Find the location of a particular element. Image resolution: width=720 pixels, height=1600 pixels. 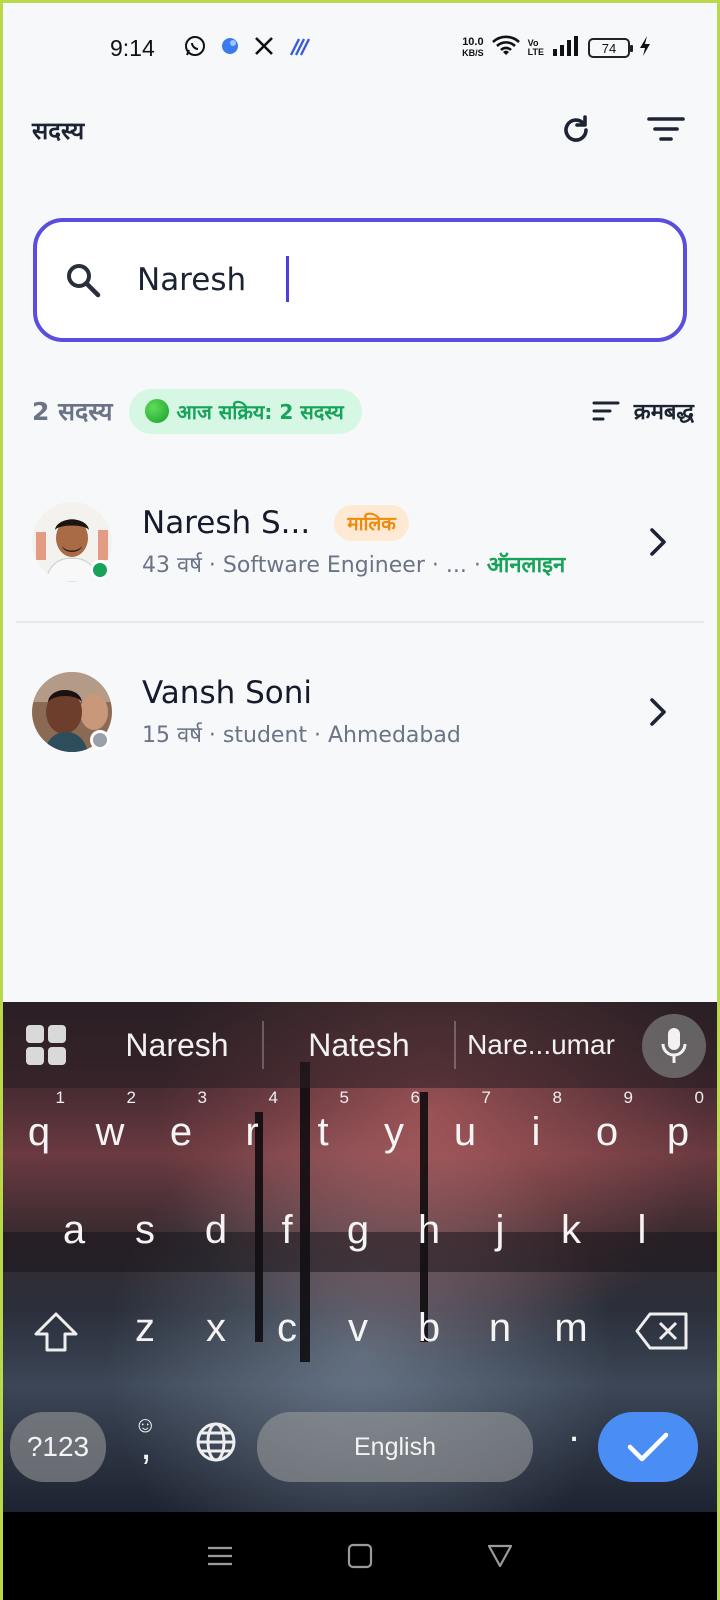

sort-icon is located at coordinates (606, 411).